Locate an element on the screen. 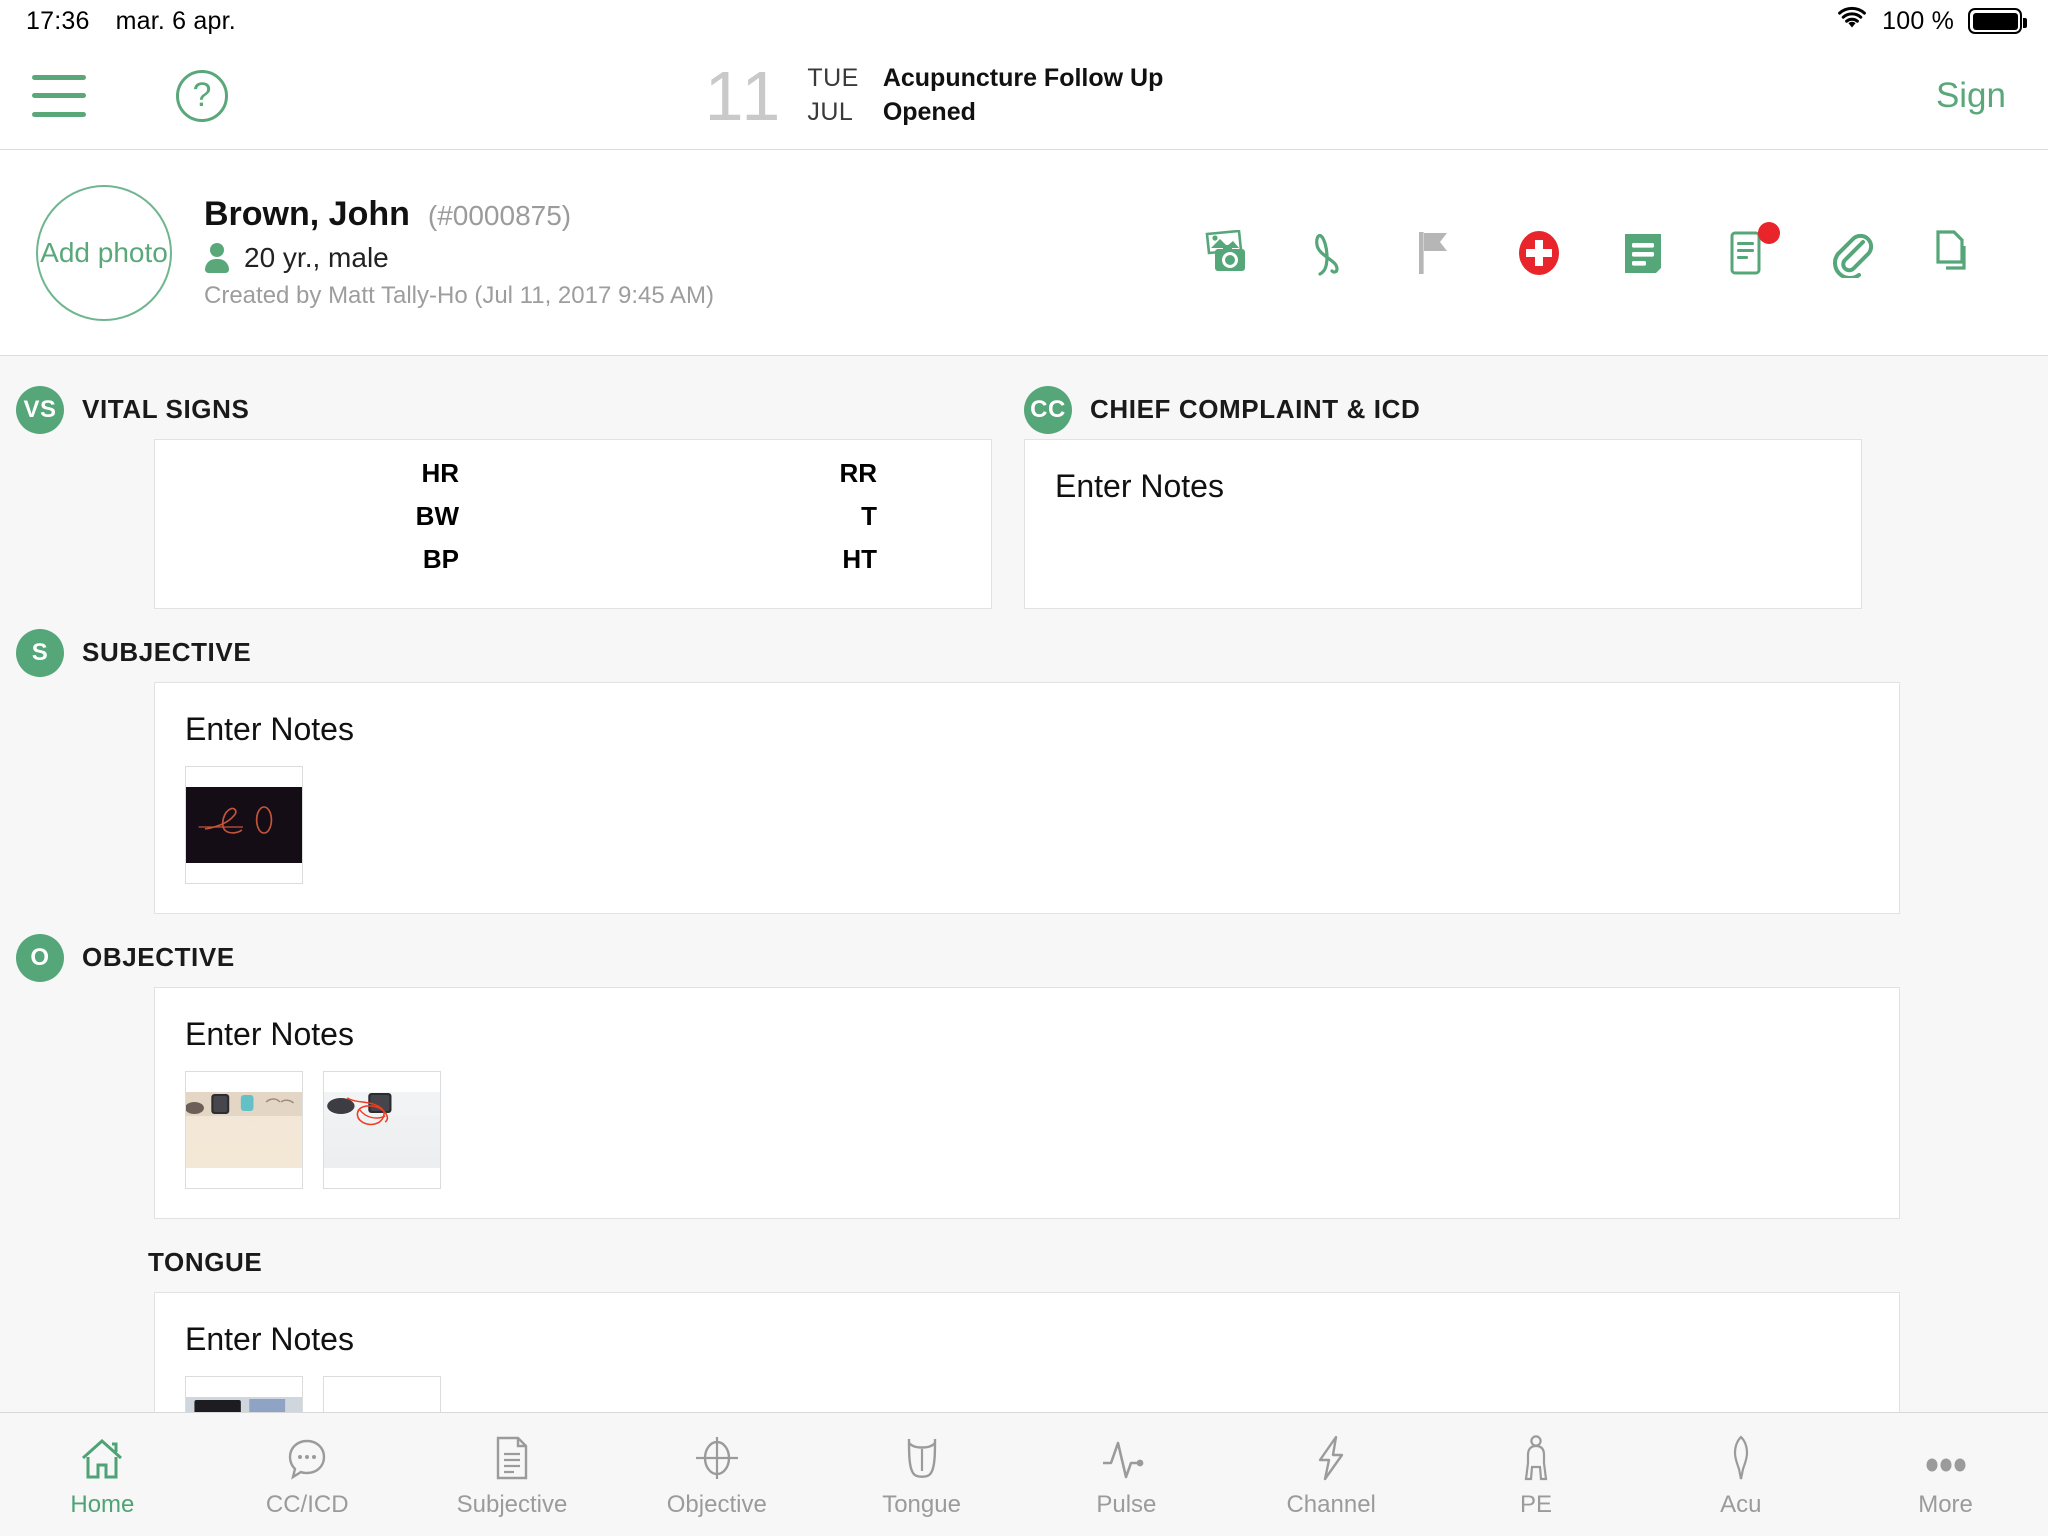  tab-pe: PE is located at coordinates (1536, 1475).